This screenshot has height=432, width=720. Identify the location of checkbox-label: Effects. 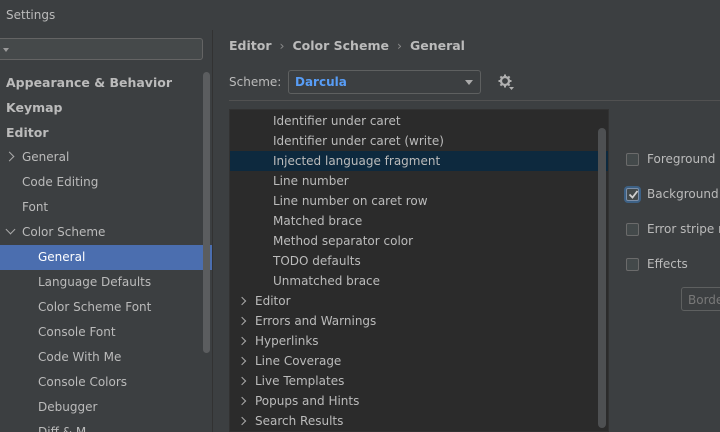
(667, 264).